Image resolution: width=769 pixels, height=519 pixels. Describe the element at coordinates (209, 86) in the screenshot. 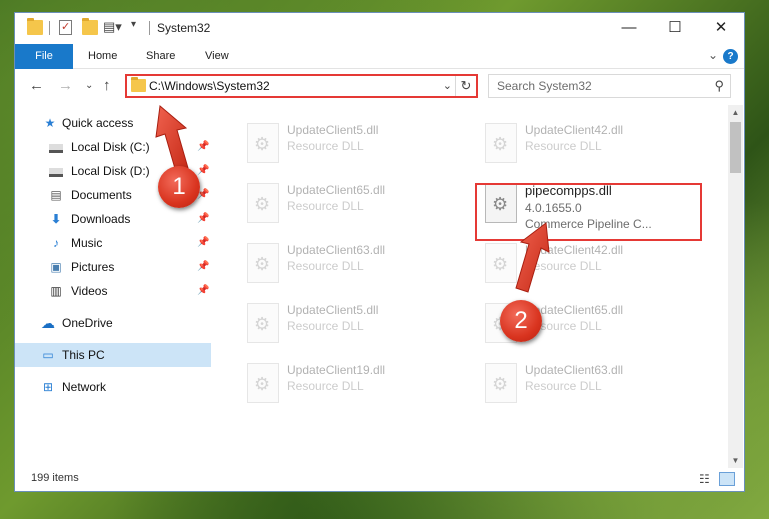

I see `address-path: C:\Windows\System32` at that location.